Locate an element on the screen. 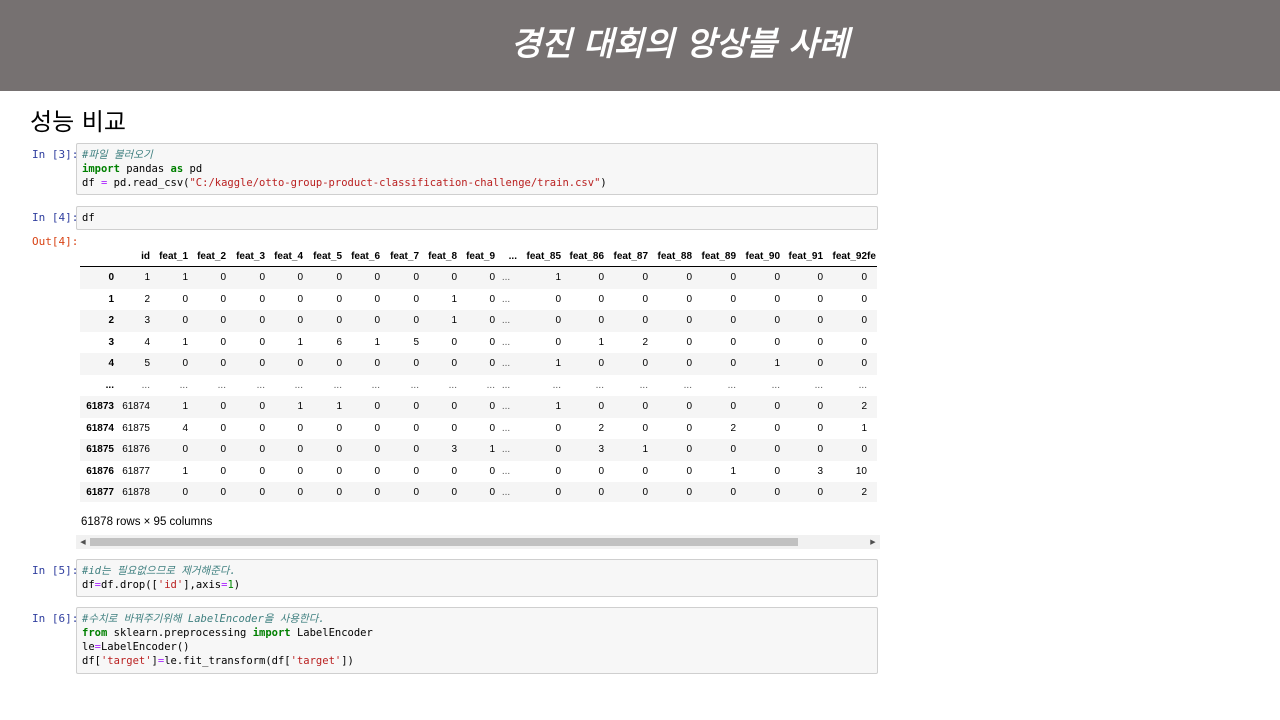 This screenshot has width=1280, height=720. table-cell: 5 is located at coordinates (416, 342).